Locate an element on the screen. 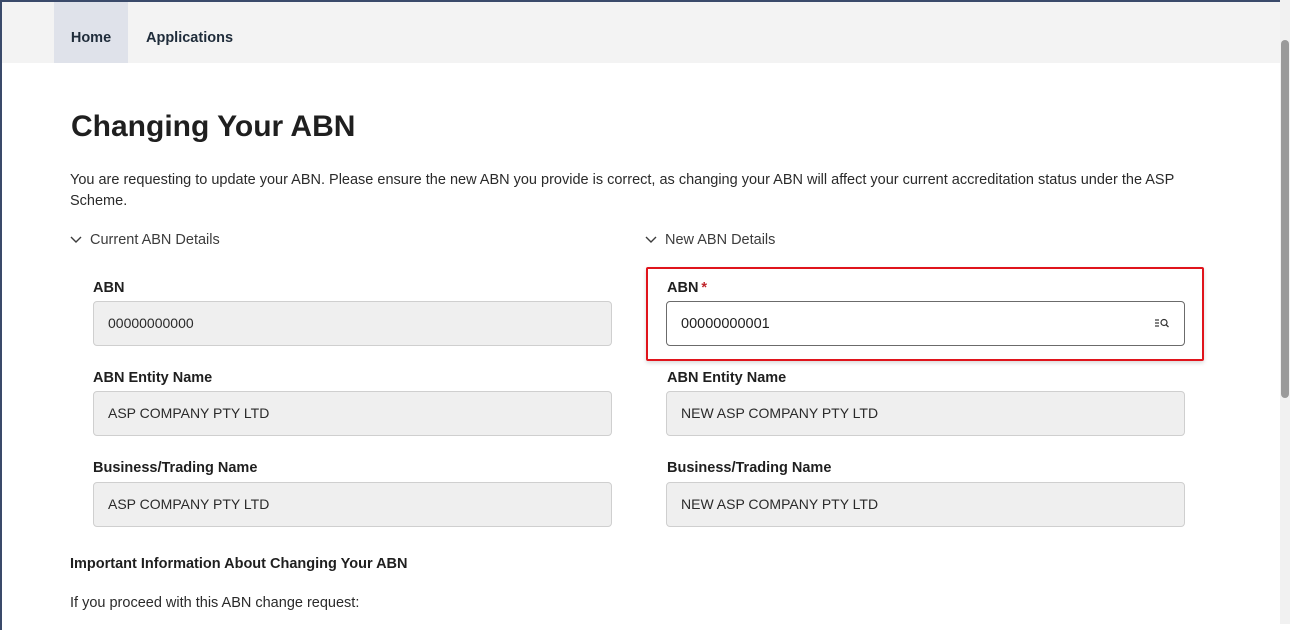 This screenshot has width=1290, height=630. current-abn-field: 00000000000 is located at coordinates (352, 323).